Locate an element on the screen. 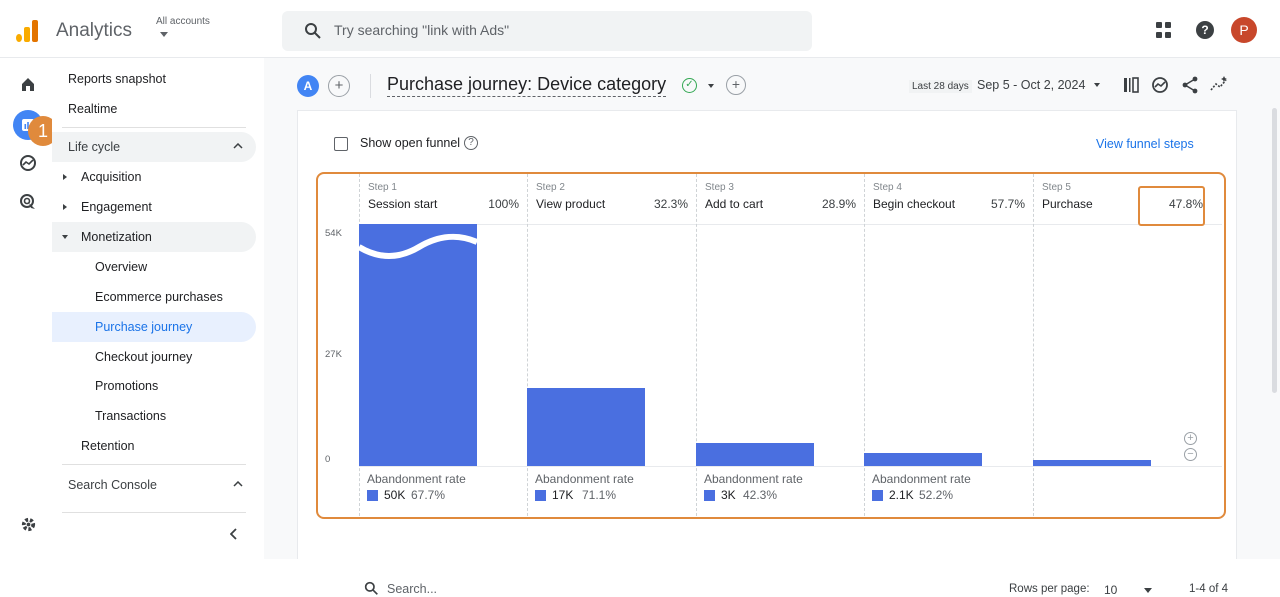 This screenshot has height=597, width=1280. add-comparison-button: + is located at coordinates (339, 86).